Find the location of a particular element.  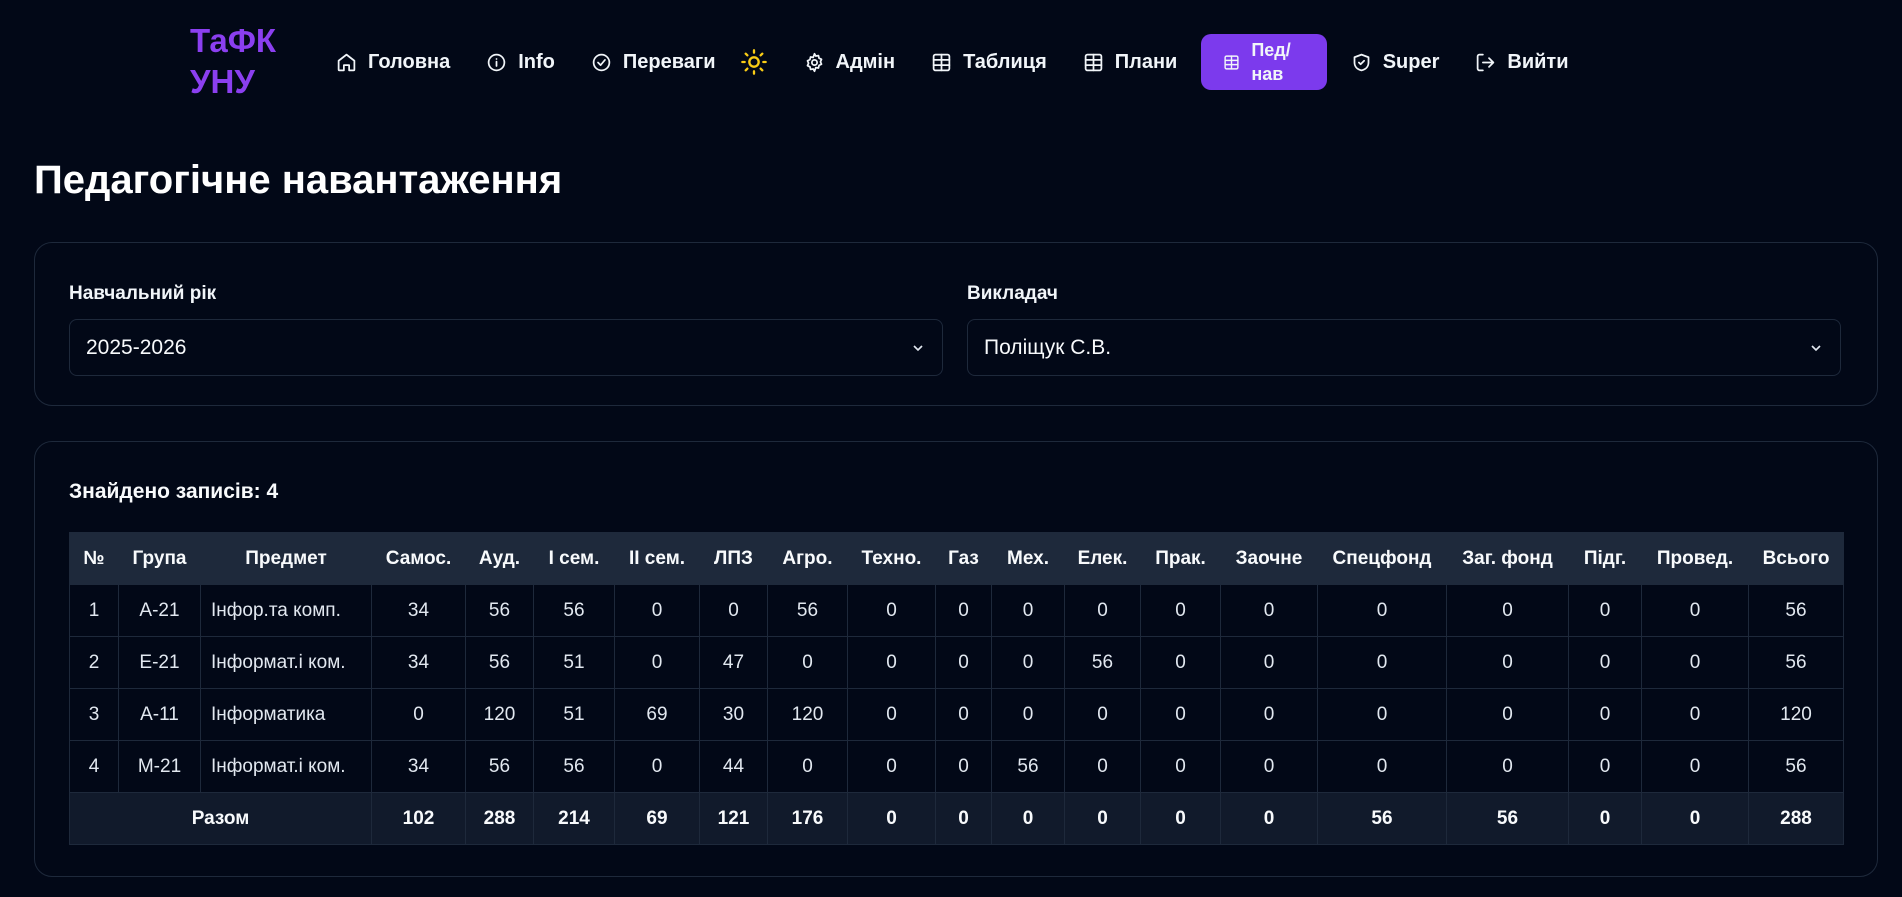

column-header: Ауд. is located at coordinates (499, 558).